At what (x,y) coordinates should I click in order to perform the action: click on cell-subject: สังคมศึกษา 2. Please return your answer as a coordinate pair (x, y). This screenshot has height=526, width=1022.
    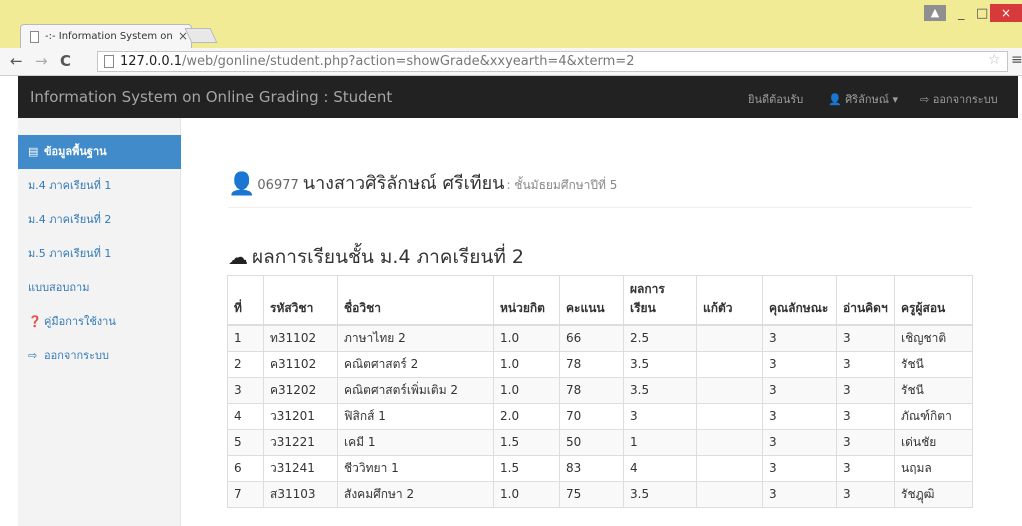
    Looking at the image, I should click on (415, 494).